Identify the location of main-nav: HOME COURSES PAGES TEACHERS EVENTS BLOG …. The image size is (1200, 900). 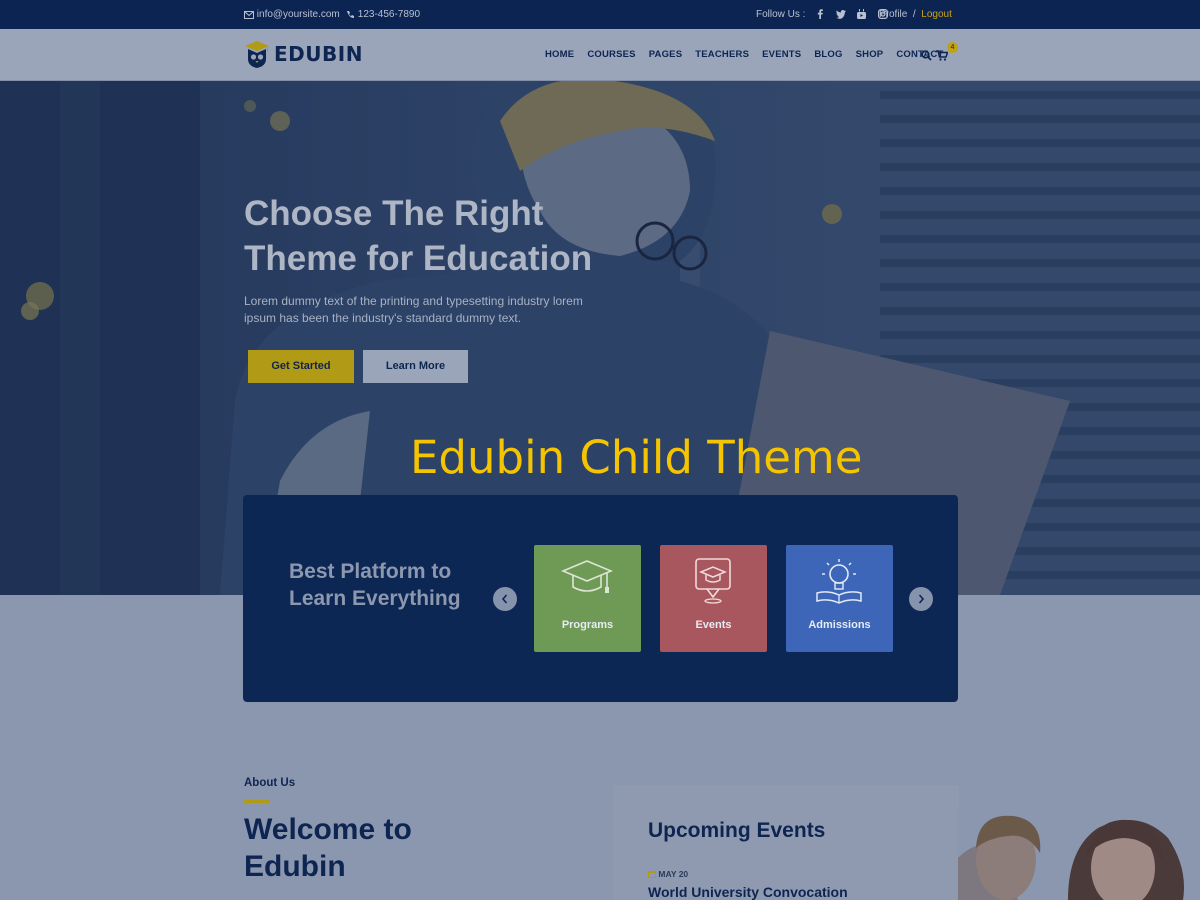
(750, 54).